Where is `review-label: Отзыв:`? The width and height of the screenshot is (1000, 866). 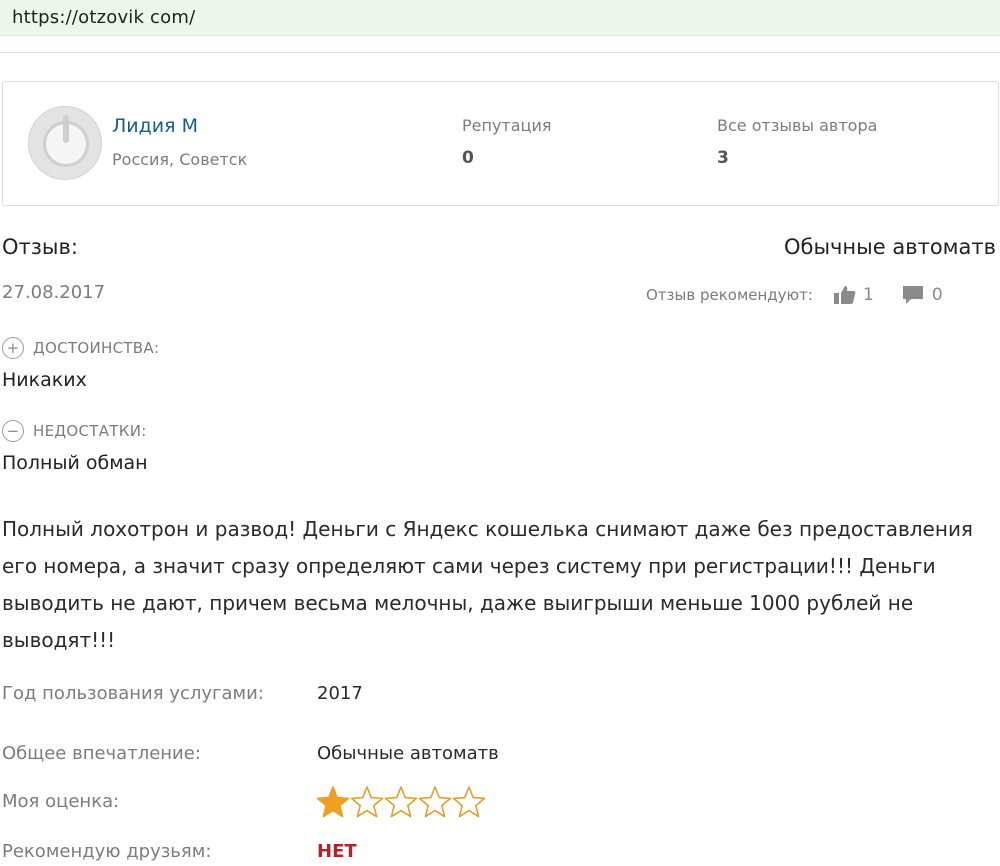
review-label: Отзыв: is located at coordinates (40, 247).